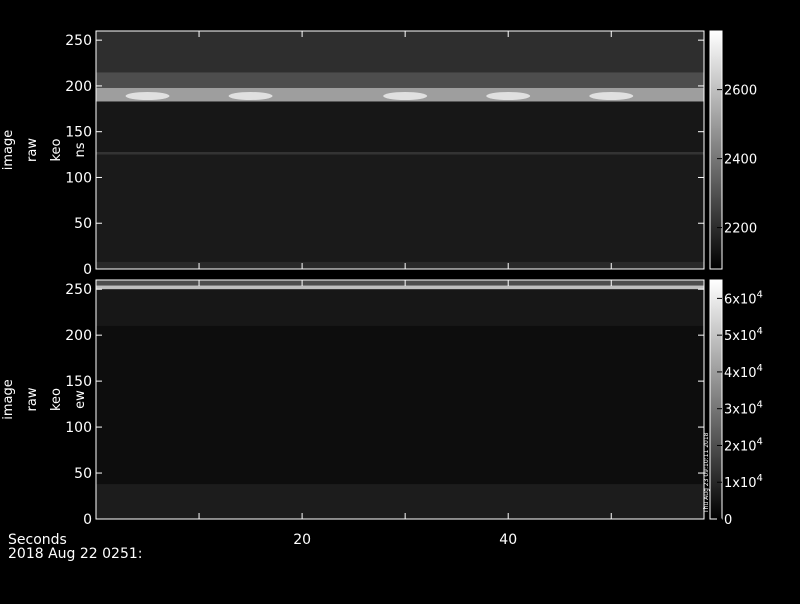  What do you see at coordinates (743, 409) in the screenshot?
I see `colorbar-tick-label-1-3: 3x104` at bounding box center [743, 409].